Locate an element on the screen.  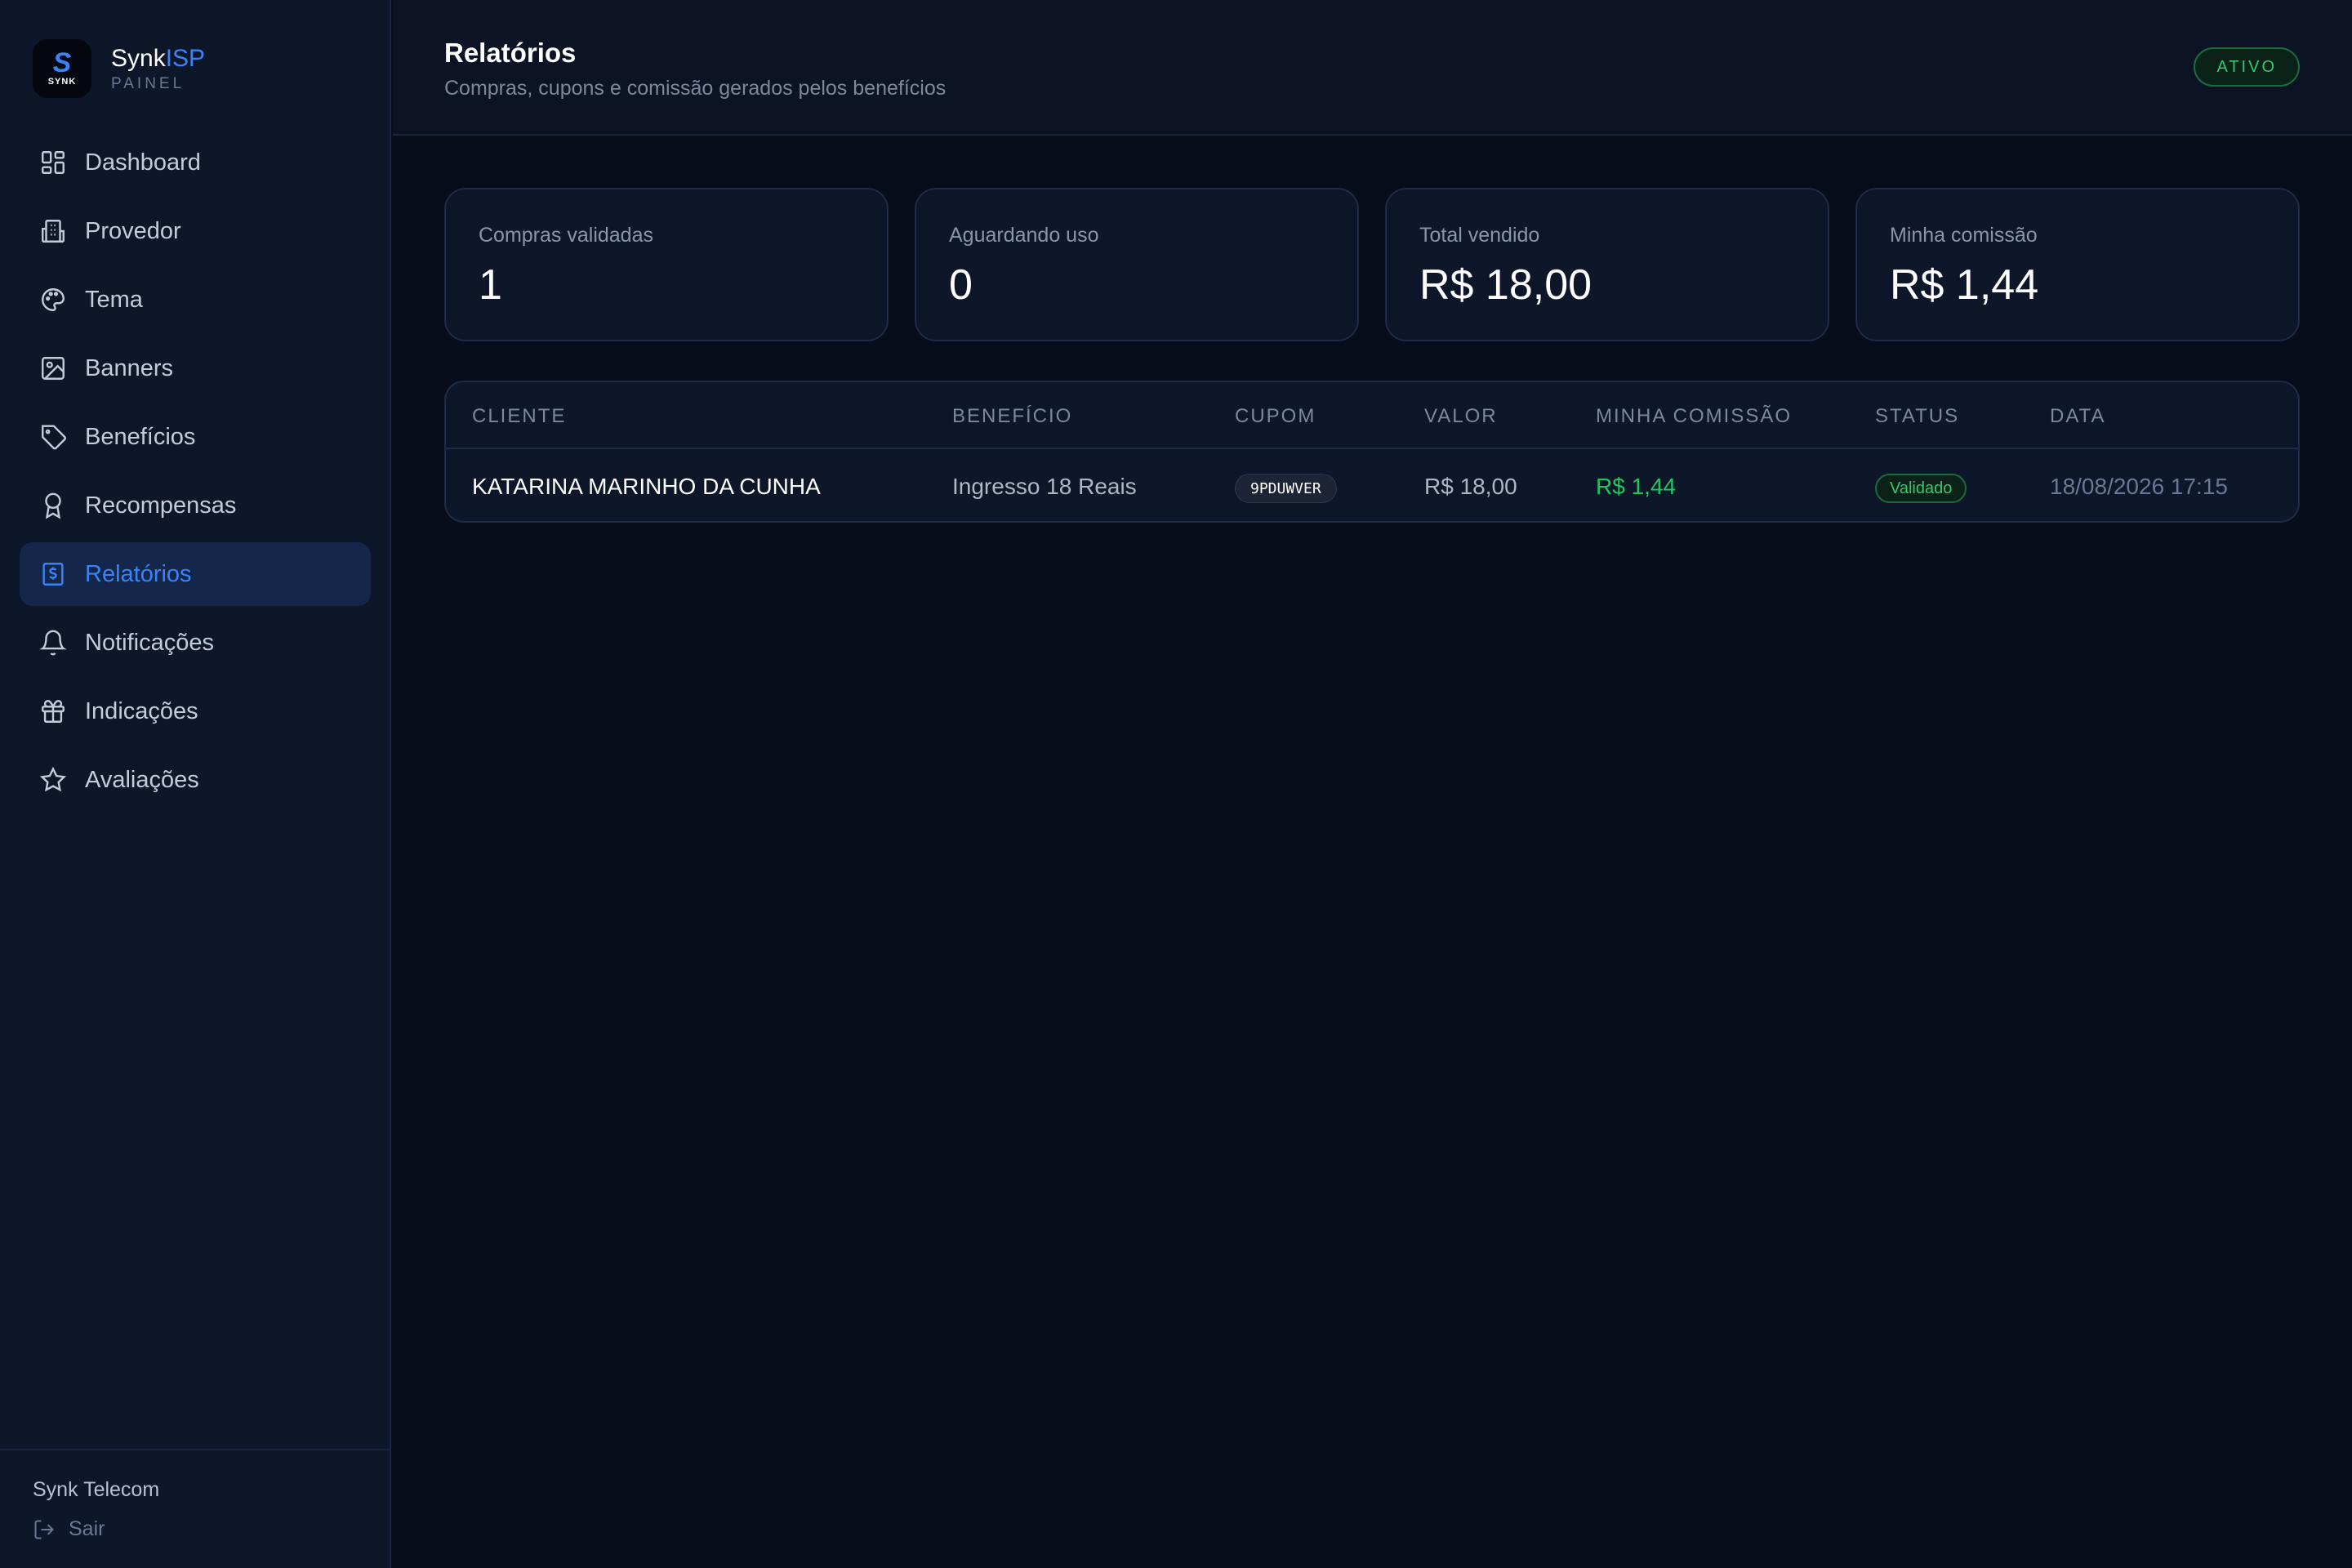
sidebar-item-dashboard: Dashboard is located at coordinates (195, 162).